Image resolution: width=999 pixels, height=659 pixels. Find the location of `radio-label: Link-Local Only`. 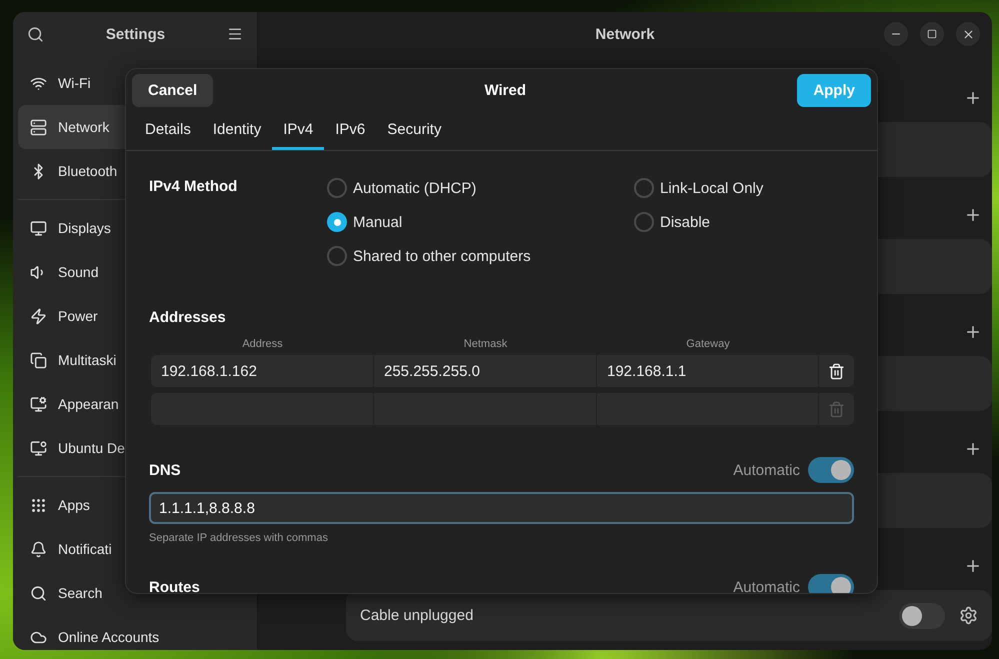

radio-label: Link-Local Only is located at coordinates (712, 188).